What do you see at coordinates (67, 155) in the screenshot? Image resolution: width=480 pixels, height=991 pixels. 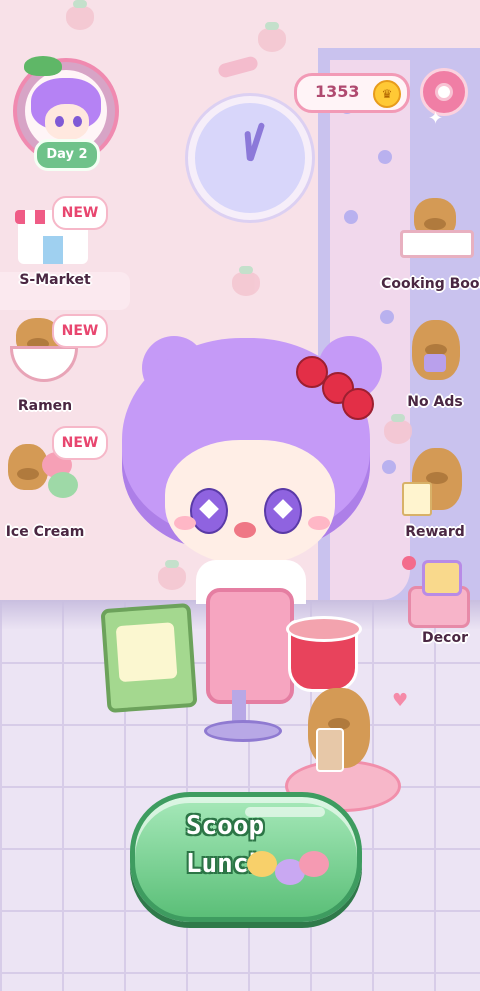 I see `day-badge: Day 2` at bounding box center [67, 155].